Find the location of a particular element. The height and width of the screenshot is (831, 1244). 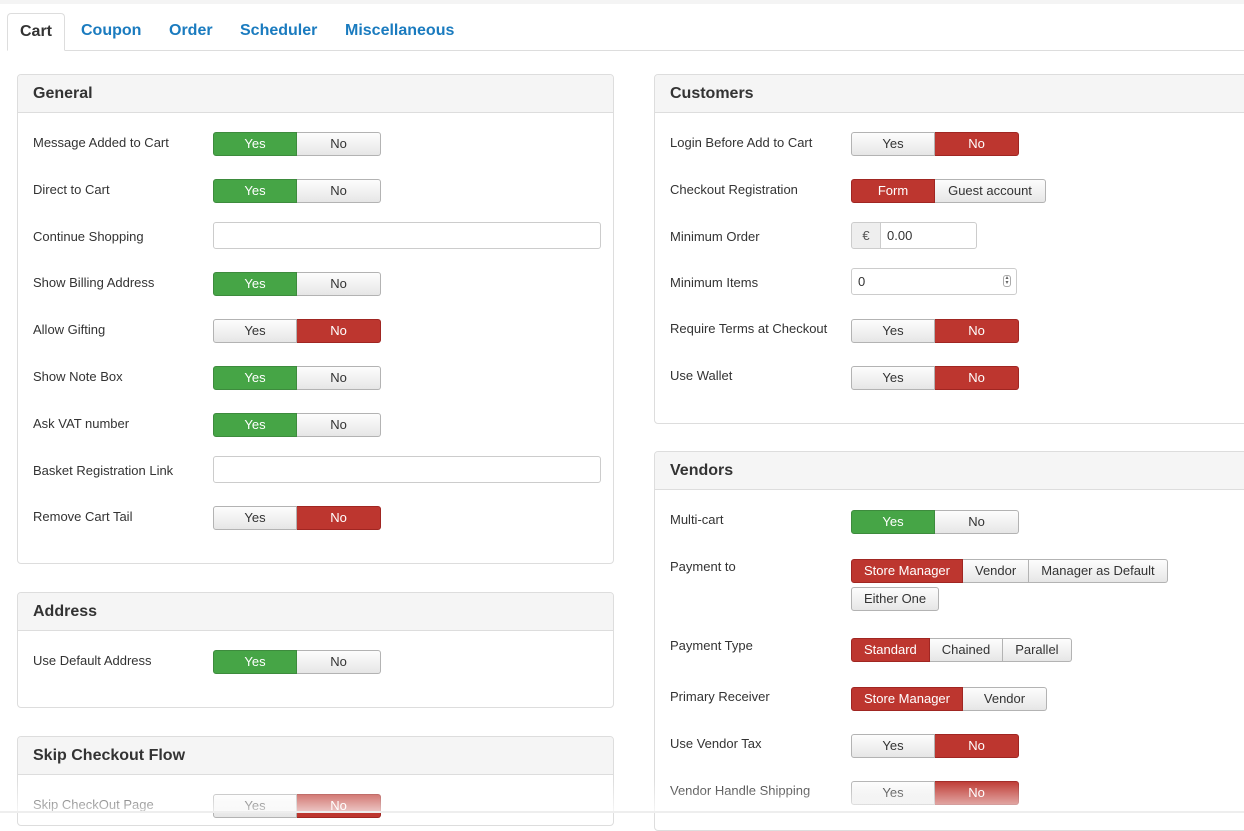

vendor-handle-shipping-label: Vendor Handle Shipping is located at coordinates (740, 790).